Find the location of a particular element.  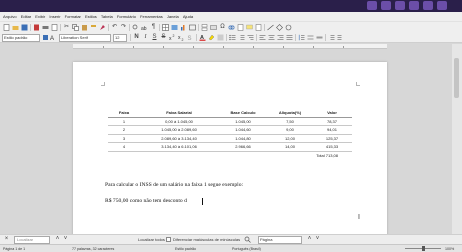

strikethrough-icon: S is located at coordinates (163, 37).